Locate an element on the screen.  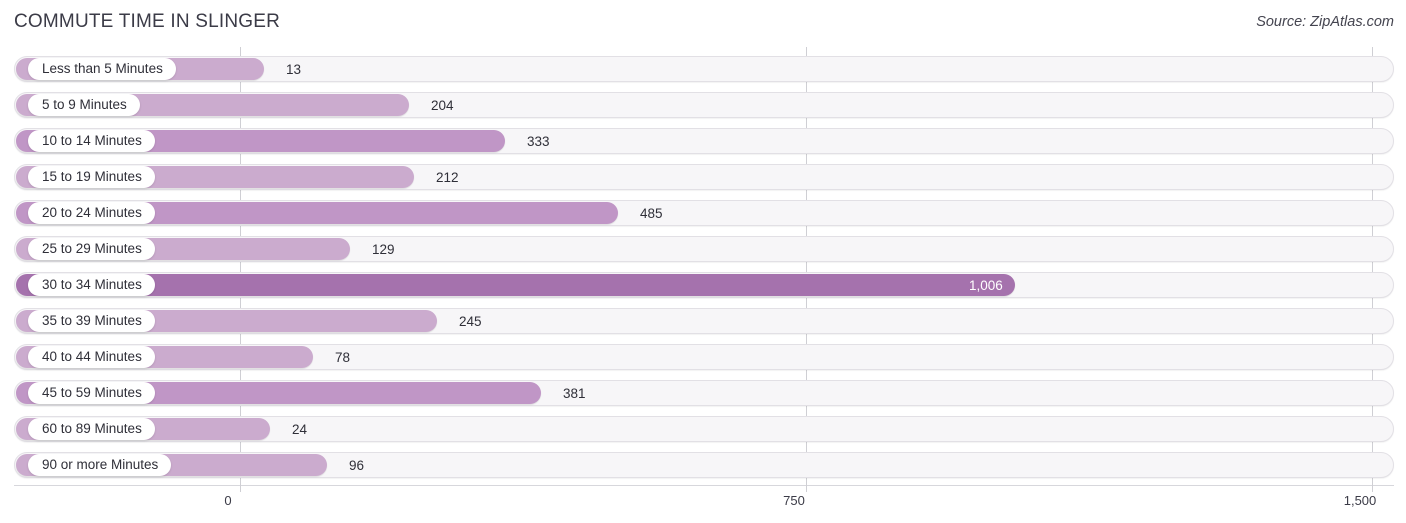
bar-value-label: 78 is located at coordinates (343, 357).